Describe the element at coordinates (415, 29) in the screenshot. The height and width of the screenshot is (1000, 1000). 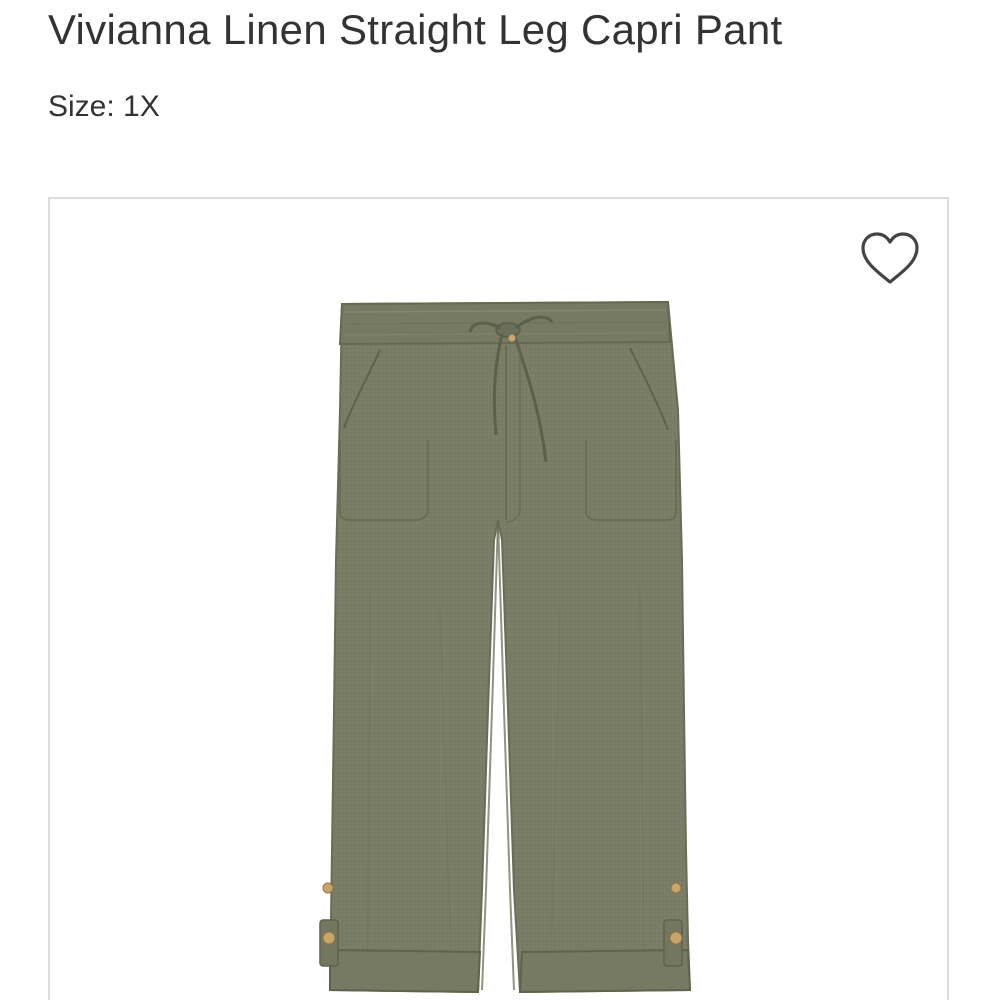
I see `product-title: Vivianna Linen Straight Leg Capri Pant` at that location.